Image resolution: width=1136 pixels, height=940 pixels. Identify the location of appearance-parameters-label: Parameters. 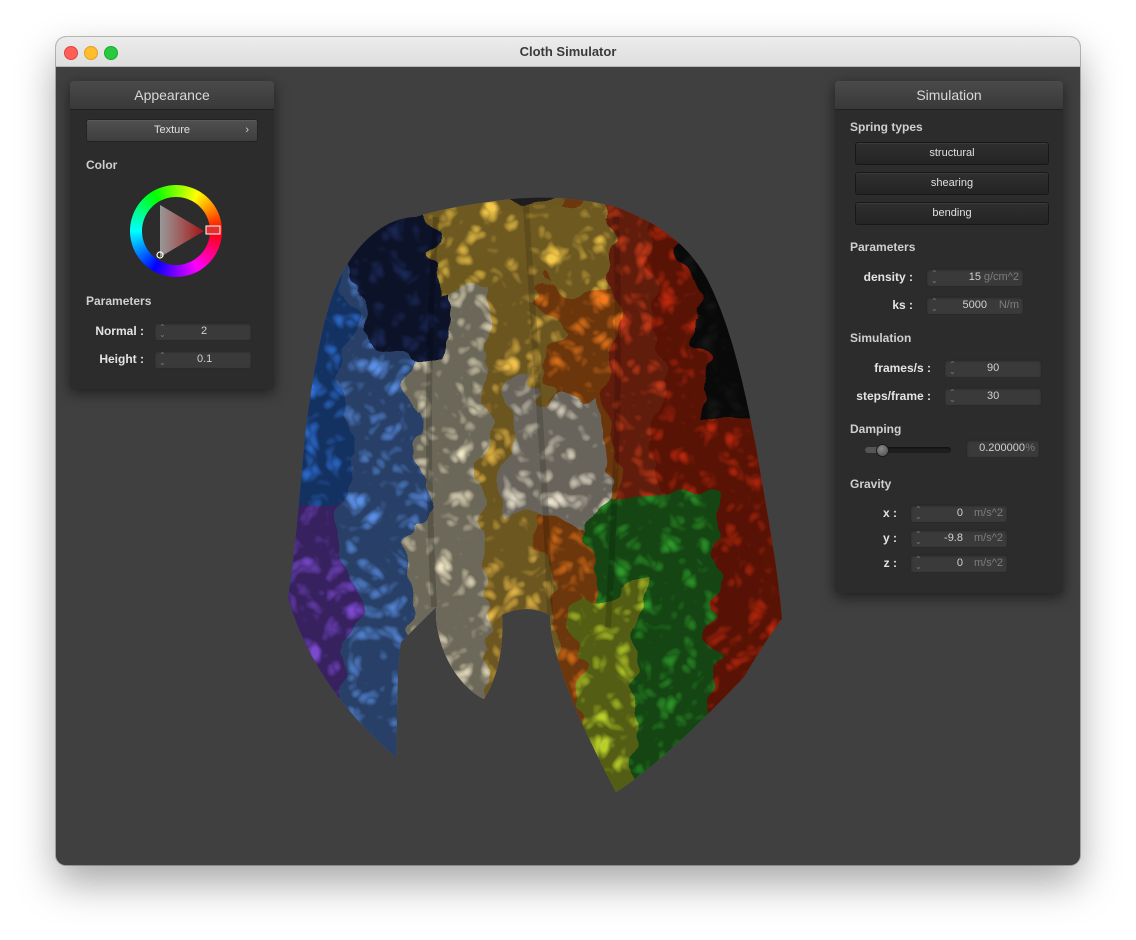
(119, 301).